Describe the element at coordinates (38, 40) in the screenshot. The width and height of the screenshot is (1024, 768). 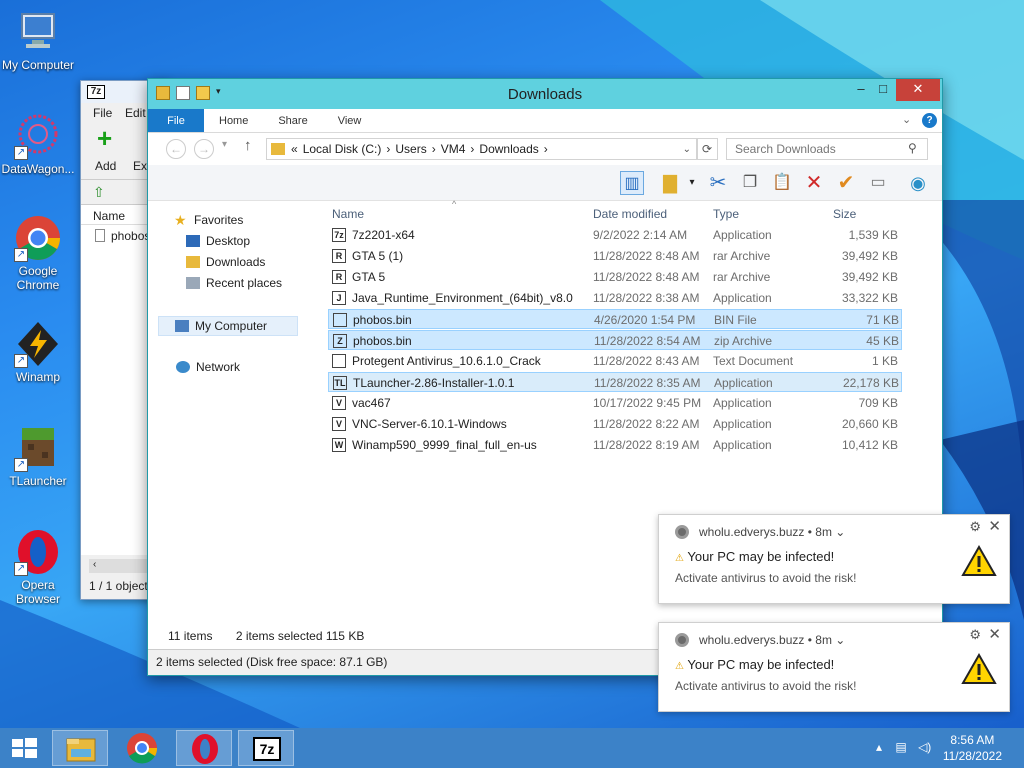
I see `desktop-icon-my-computer: My Computer` at that location.